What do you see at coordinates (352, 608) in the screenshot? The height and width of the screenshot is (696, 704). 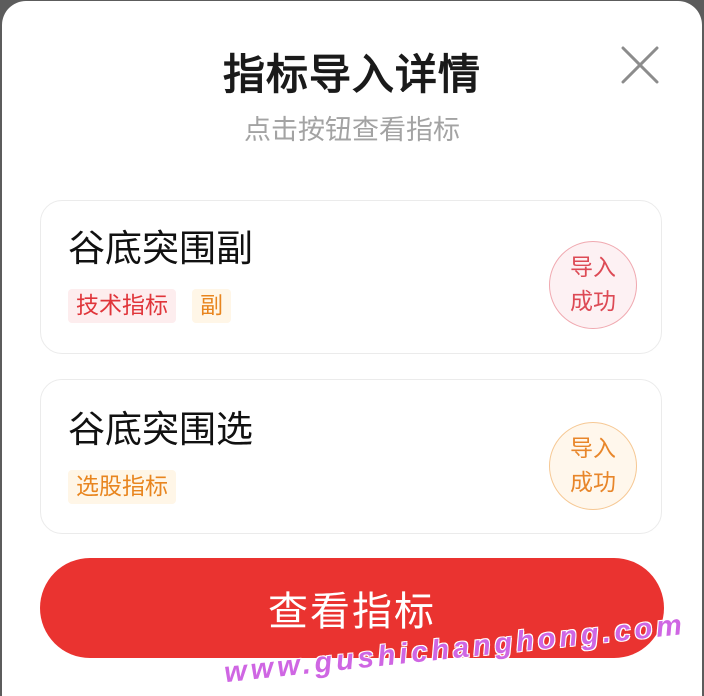 I see `view-indicators-button: 查看指标` at bounding box center [352, 608].